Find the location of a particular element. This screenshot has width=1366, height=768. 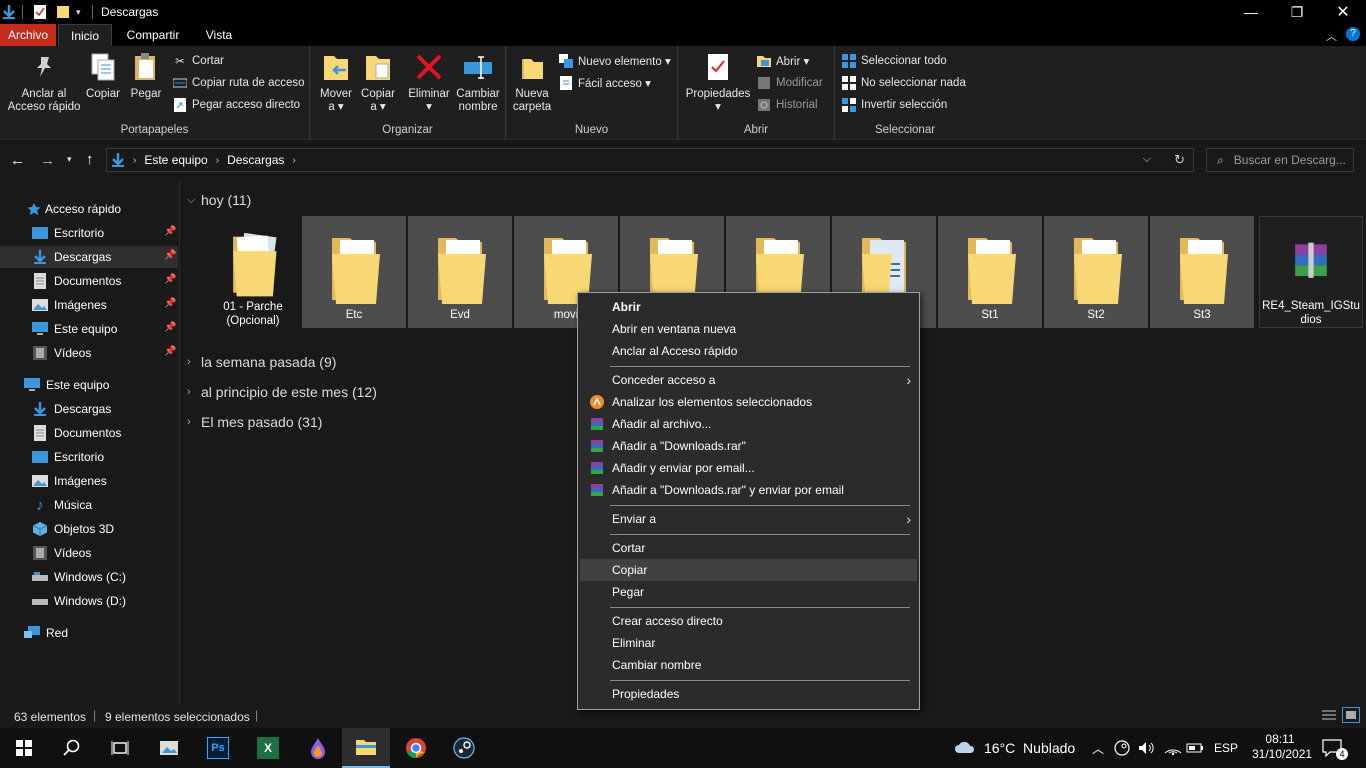

taskbar-app-chrome is located at coordinates (416, 748).